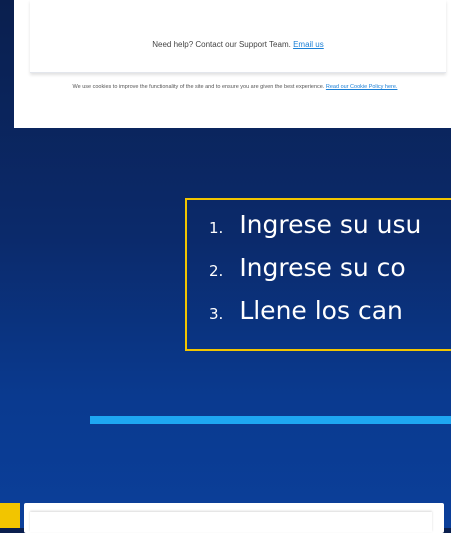 The image size is (451, 533). I want to click on step-text: Ingrese su usu, so click(330, 224).